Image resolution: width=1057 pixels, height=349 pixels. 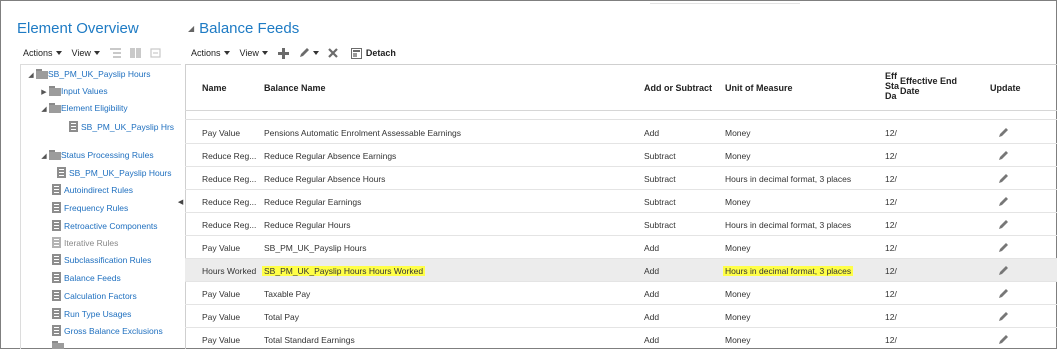 What do you see at coordinates (373, 53) in the screenshot?
I see `detach-button: Detach` at bounding box center [373, 53].